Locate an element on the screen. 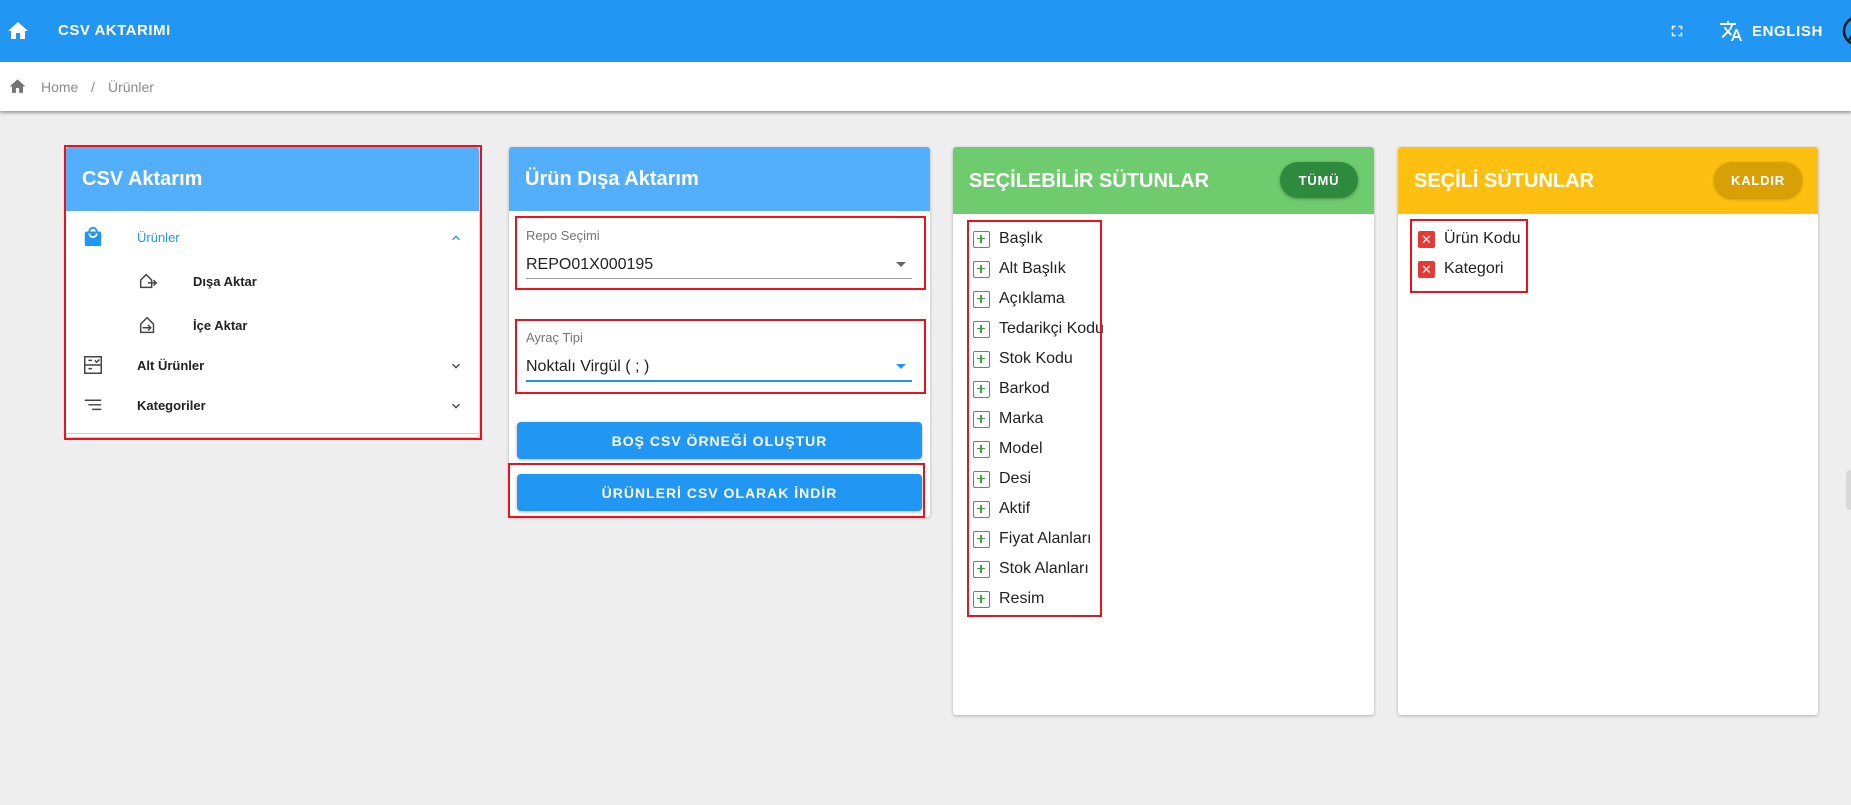 This screenshot has width=1851, height=805. highlight-download-button is located at coordinates (716, 490).